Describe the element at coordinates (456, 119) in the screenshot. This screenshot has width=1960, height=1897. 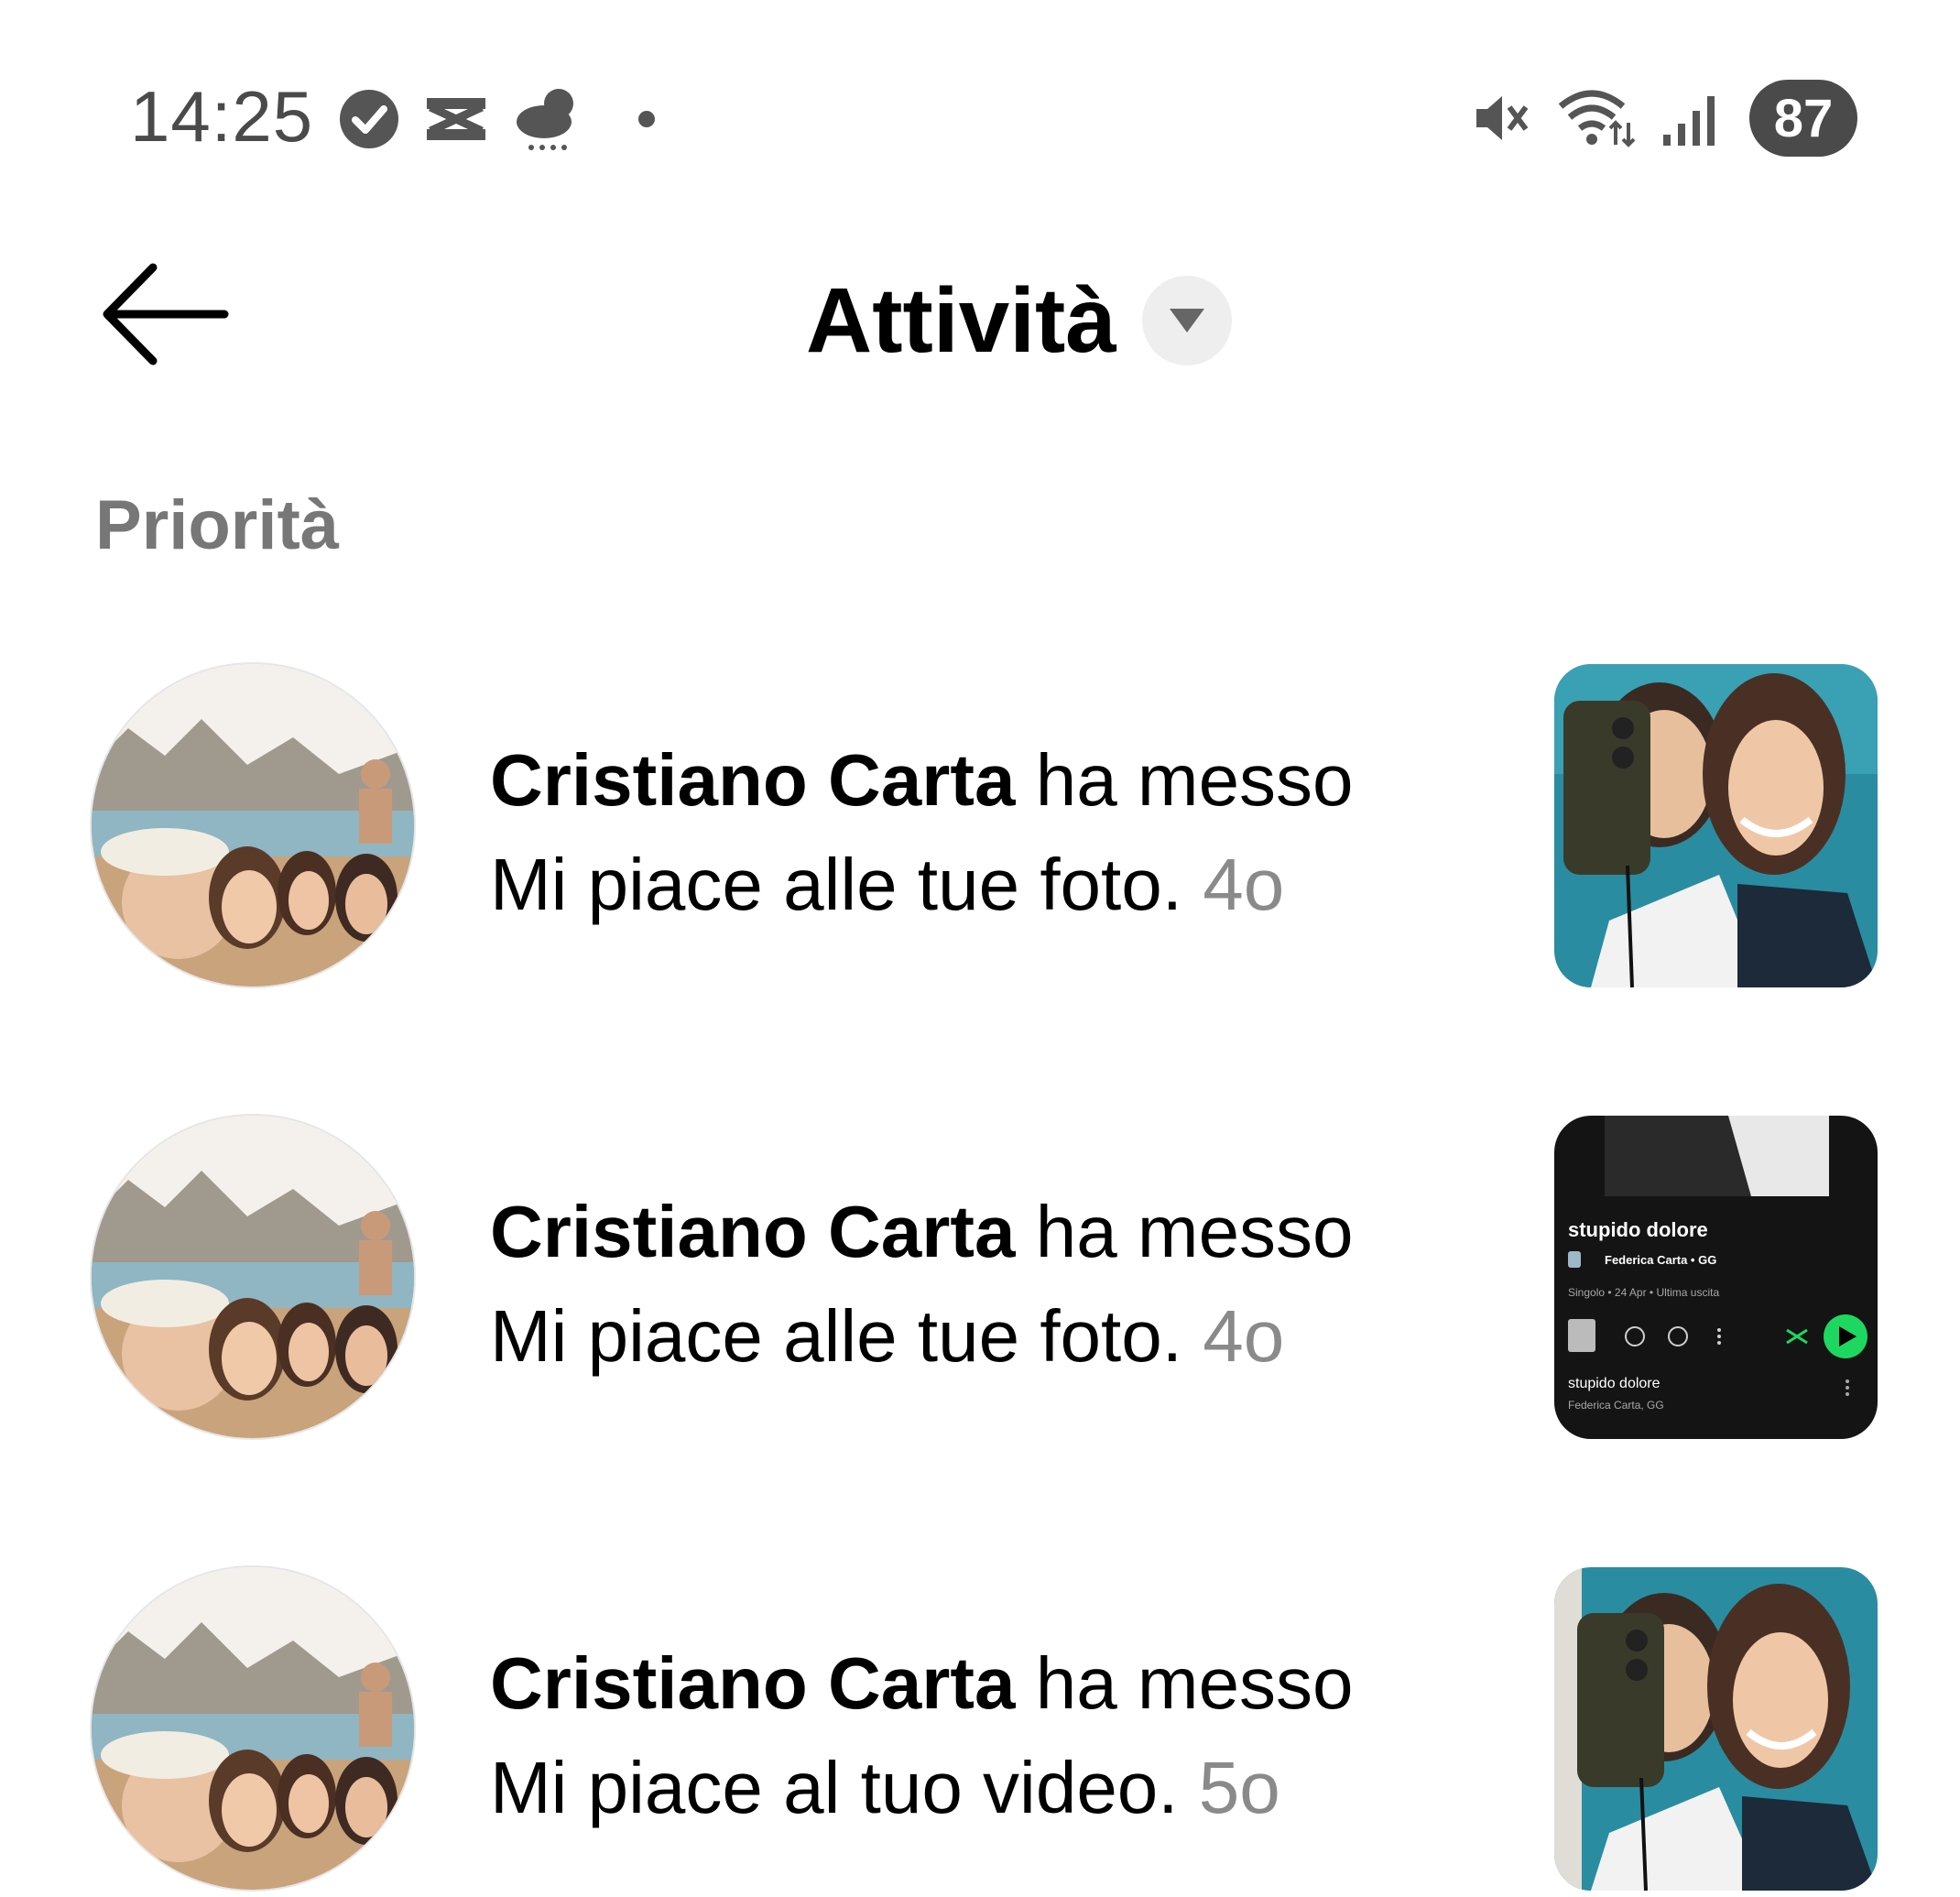
I see `capcut-icon` at that location.